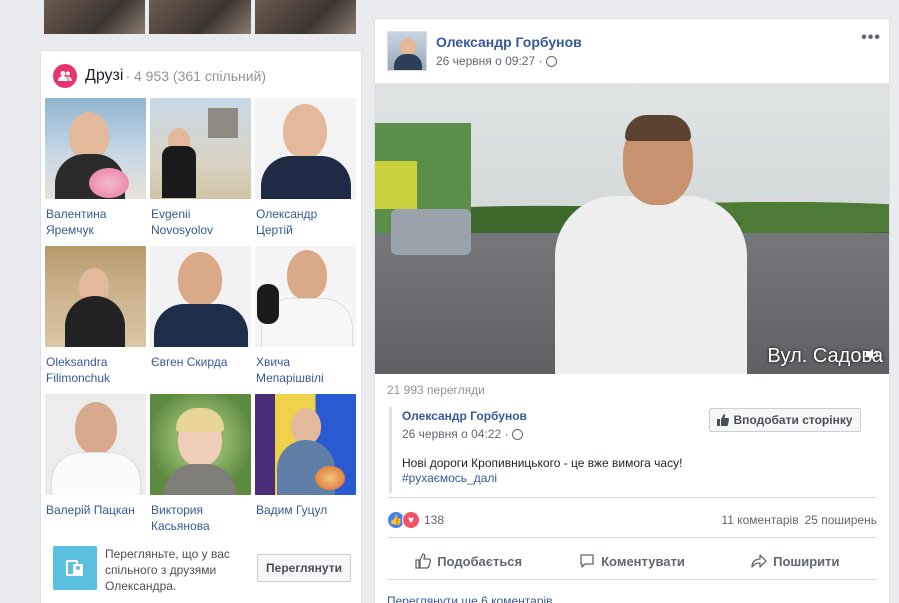  What do you see at coordinates (95, 222) in the screenshot?
I see `friend-name: Валентина Яремчук` at bounding box center [95, 222].